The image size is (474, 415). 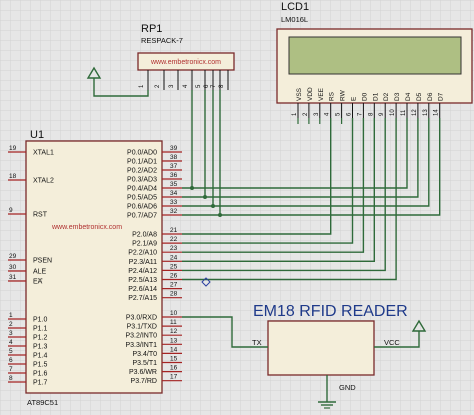 What do you see at coordinates (330, 311) in the screenshot?
I see `rfid-title: EM18 RFID READER` at bounding box center [330, 311].